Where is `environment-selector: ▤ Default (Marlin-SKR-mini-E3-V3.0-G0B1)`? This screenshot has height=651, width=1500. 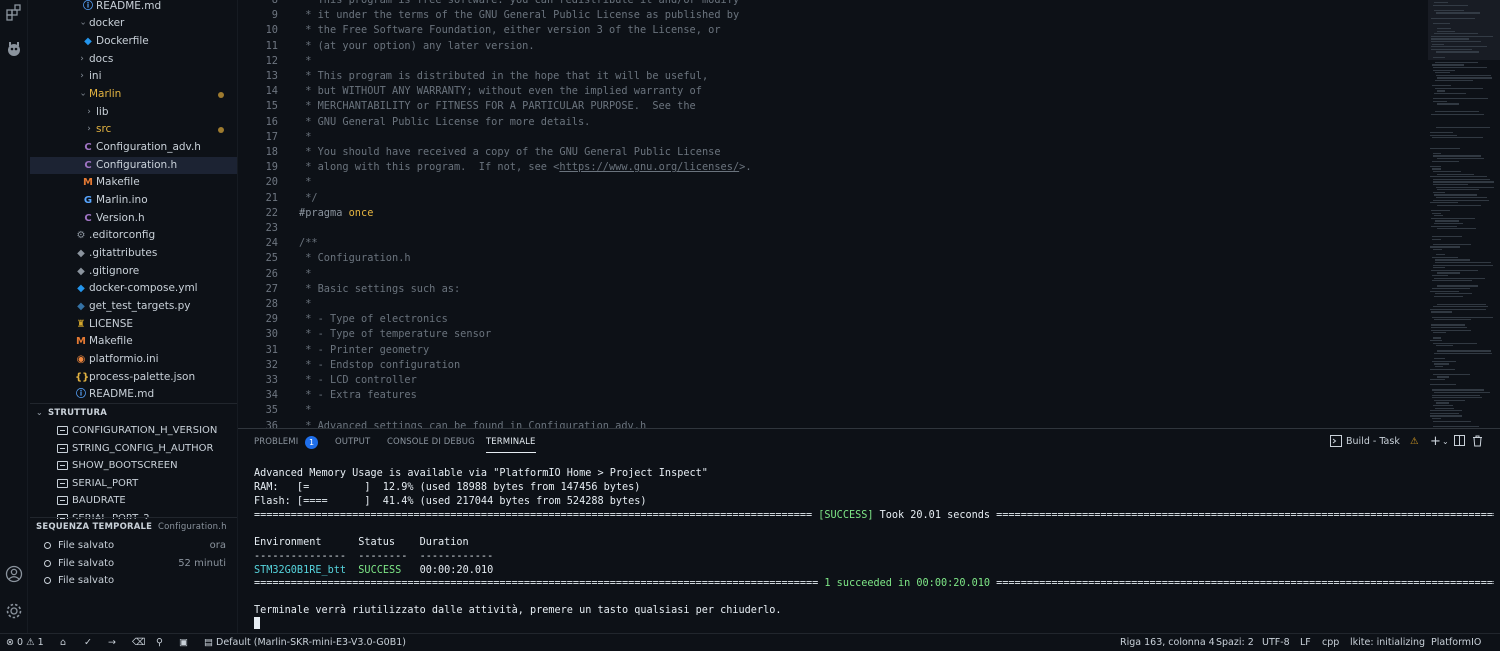
environment-selector: ▤ Default (Marlin-SKR-mini-E3-V3.0-G0B1) is located at coordinates (305, 642).